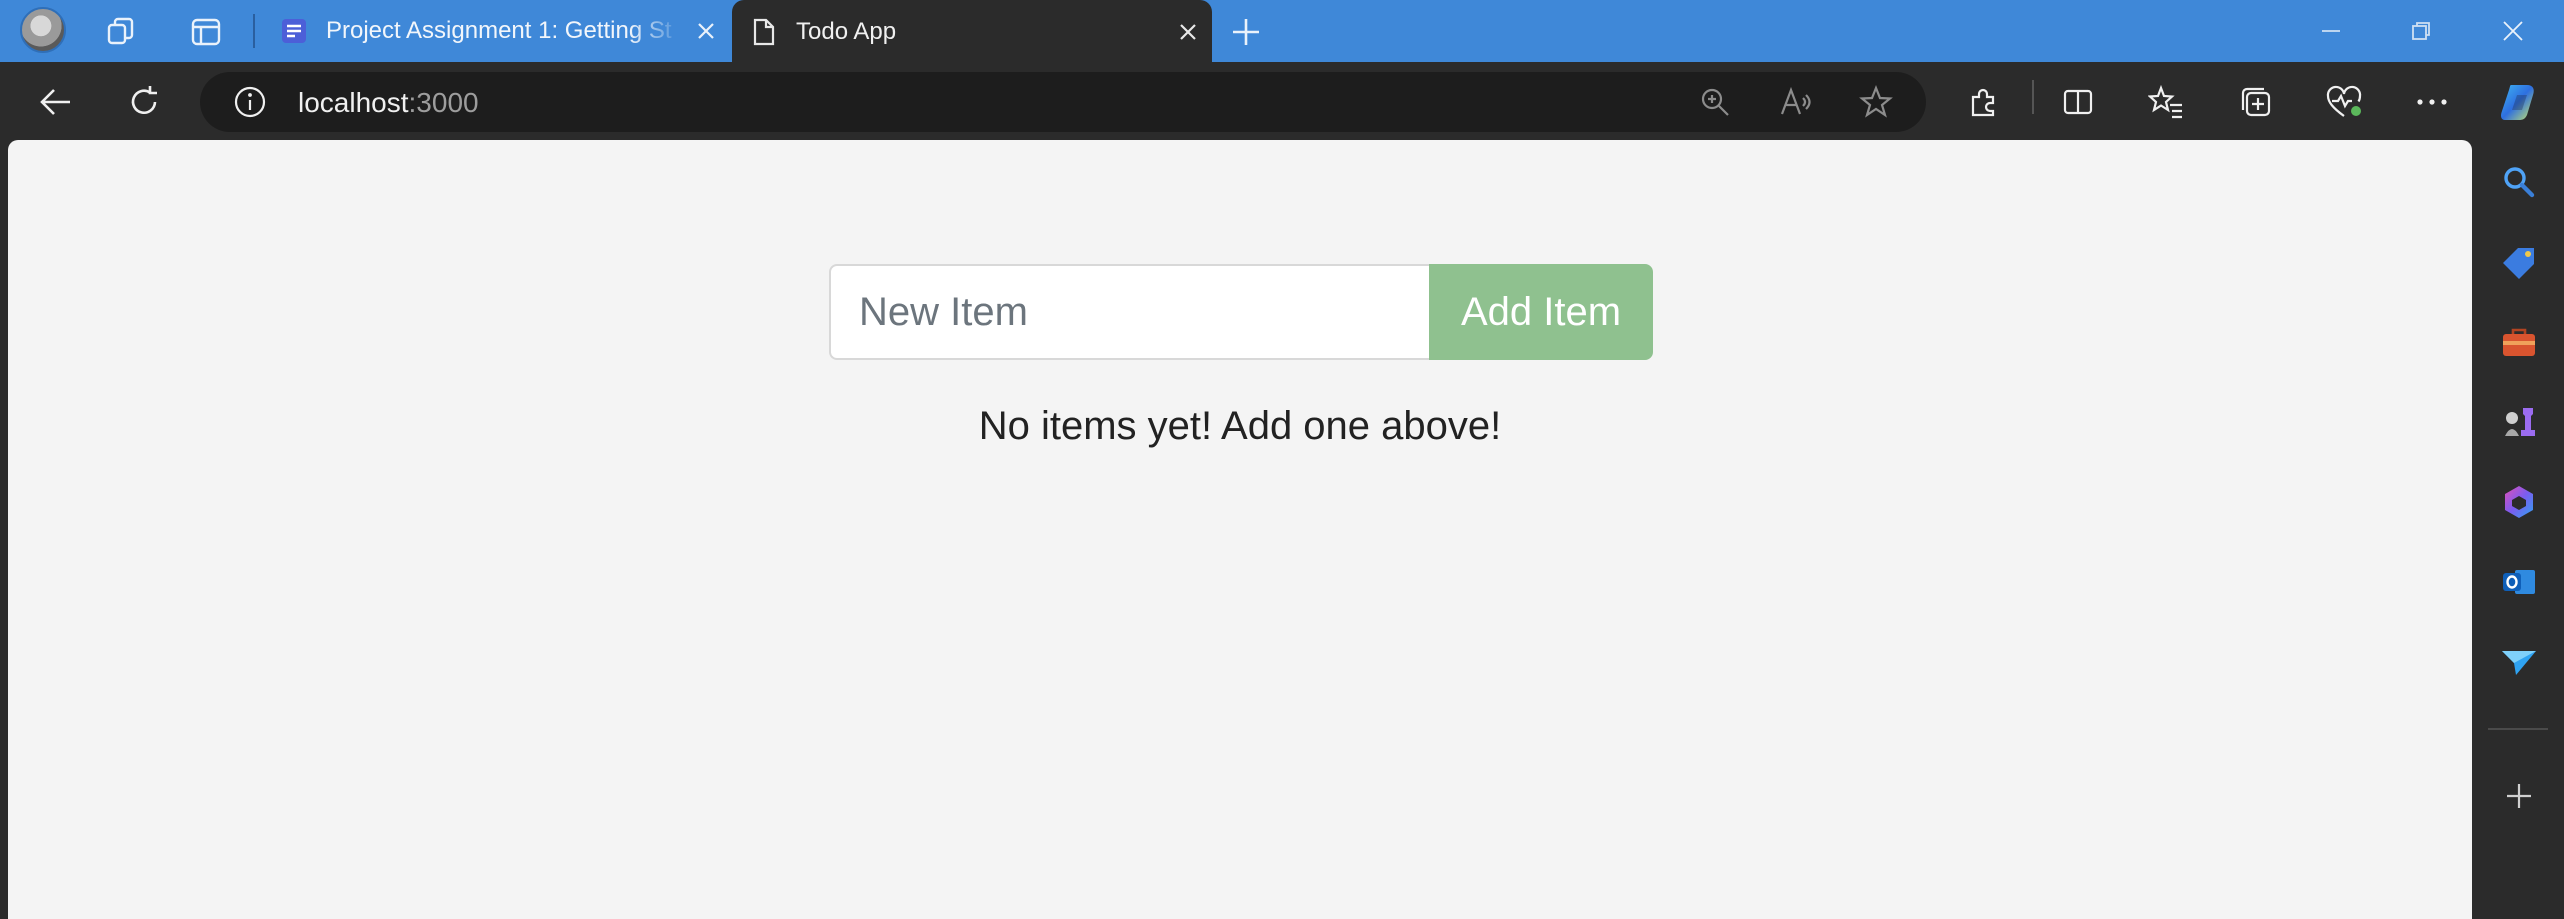  I want to click on browser-essentials-icon, so click(2344, 102).